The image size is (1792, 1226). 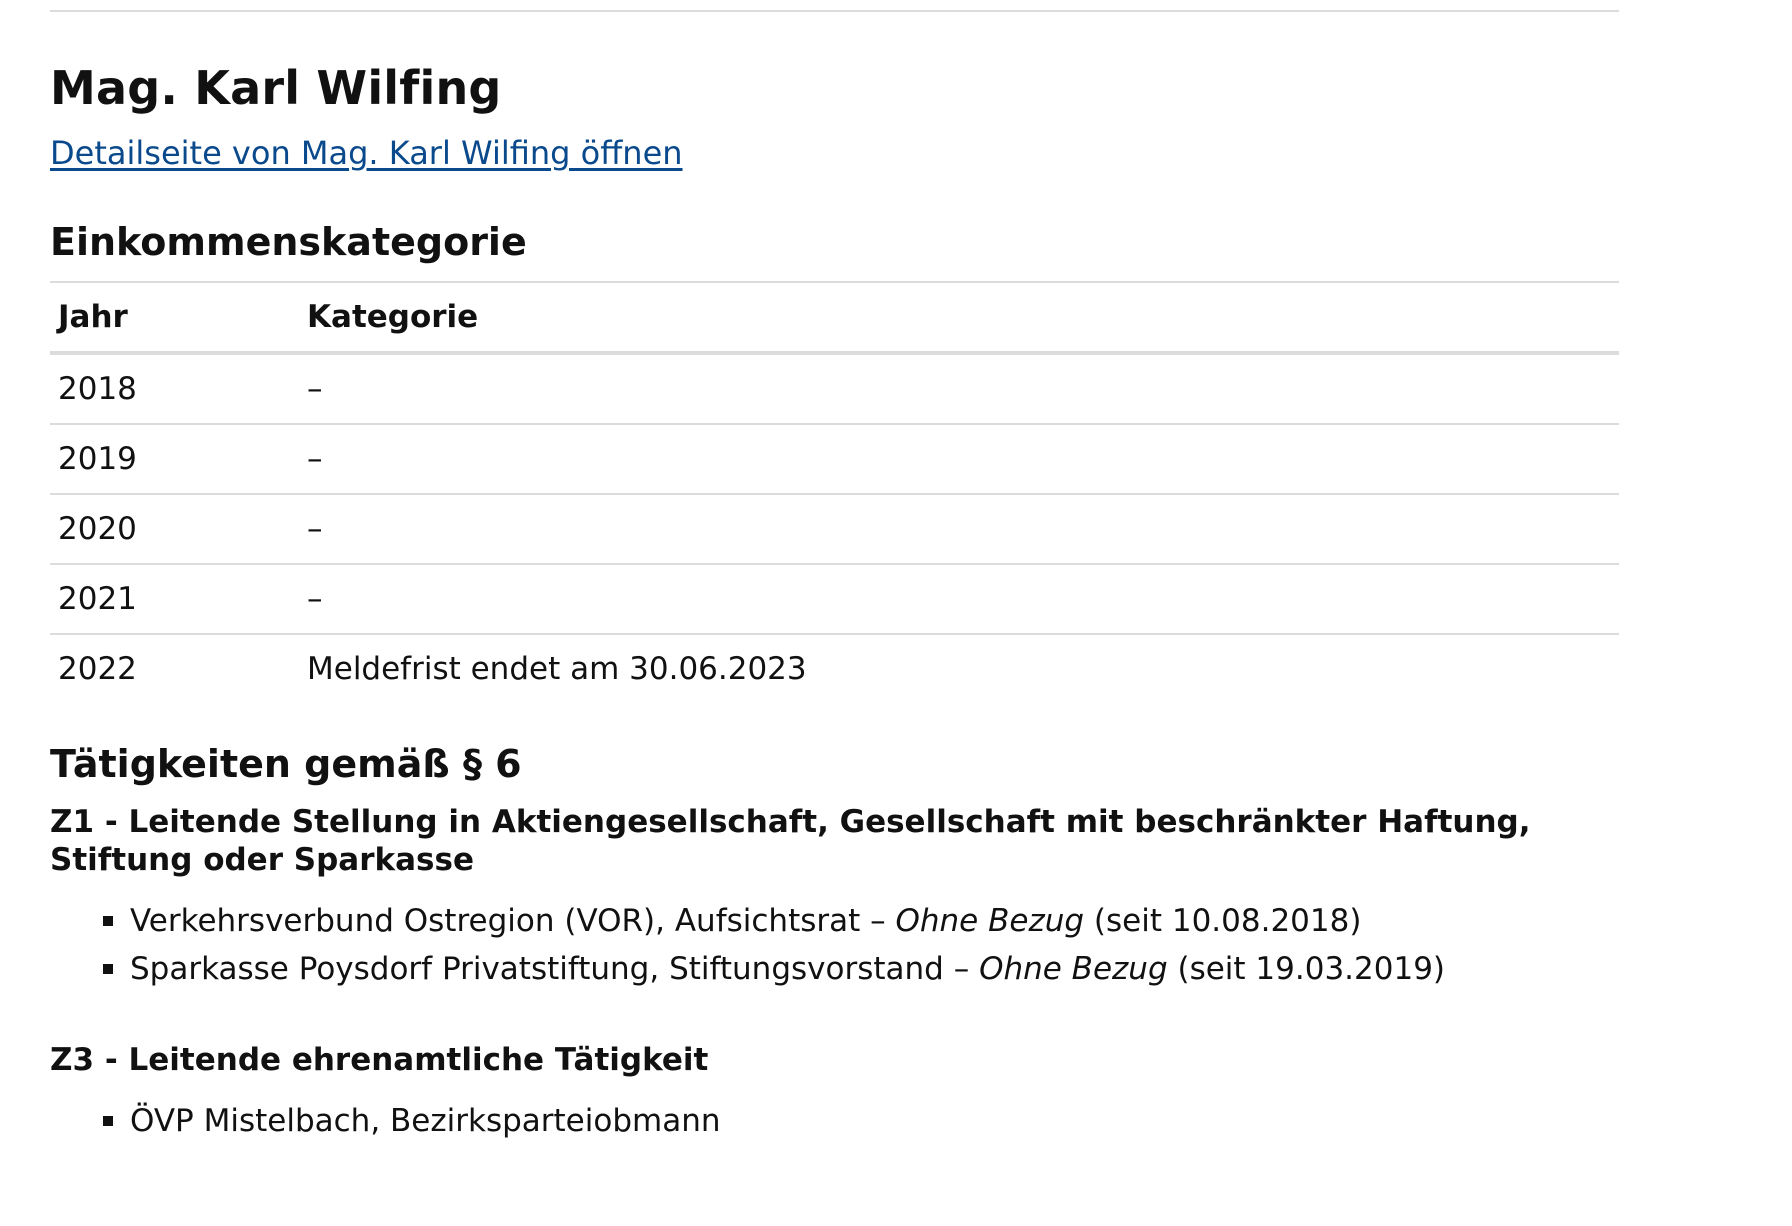 I want to click on table-row: 2022 Meldefrist endet am 30.06.2023, so click(x=834, y=668).